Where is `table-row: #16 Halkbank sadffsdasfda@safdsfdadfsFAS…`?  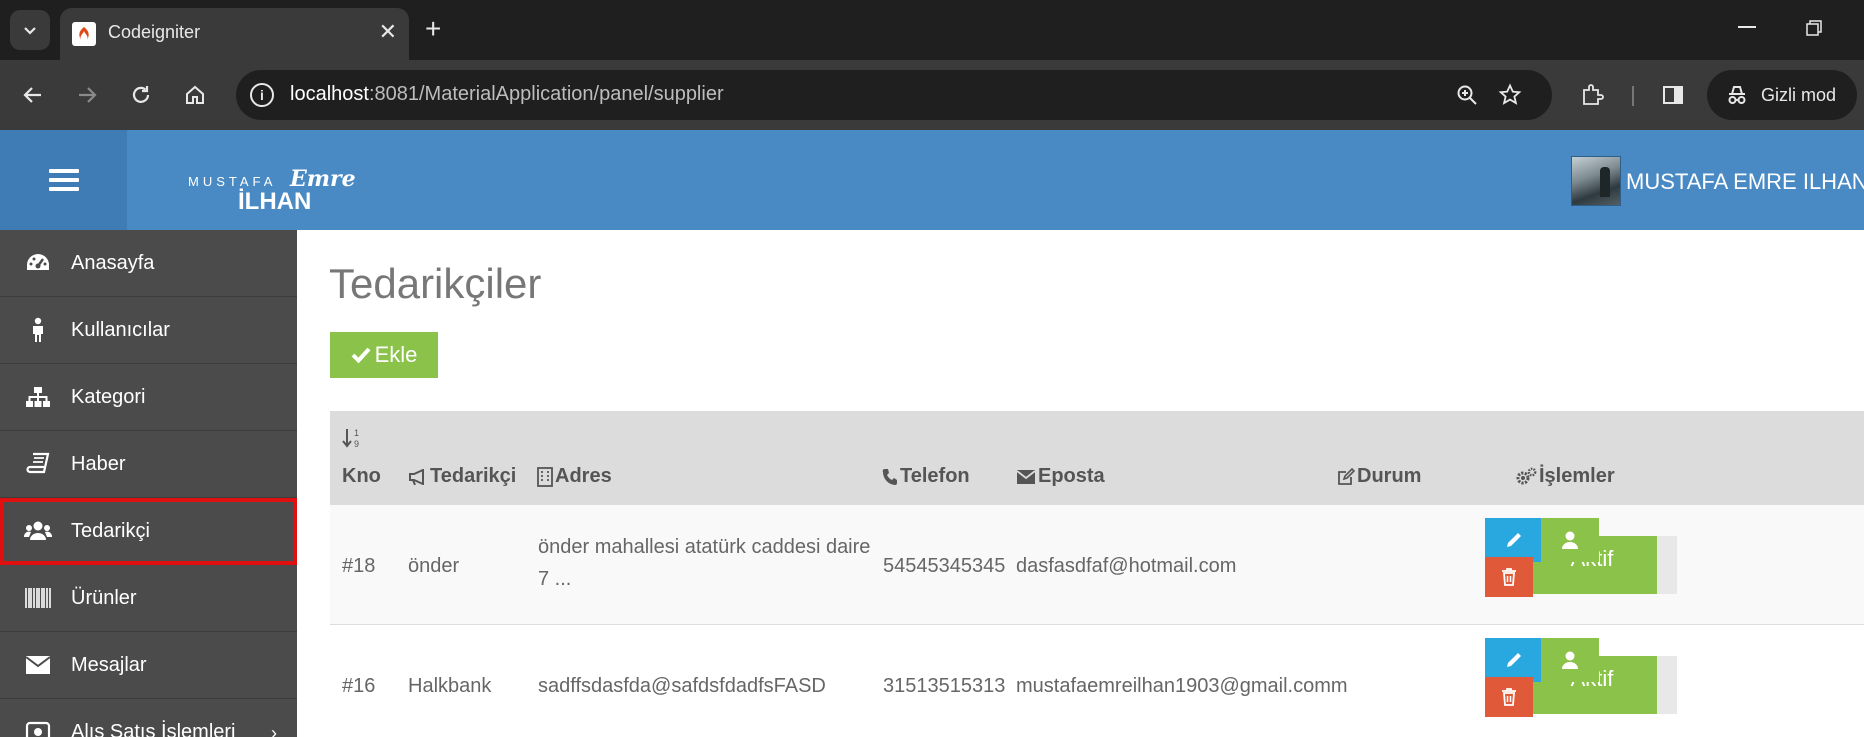 table-row: #16 Halkbank sadffsdasfda@safdsfdadfsFAS… is located at coordinates (1097, 681).